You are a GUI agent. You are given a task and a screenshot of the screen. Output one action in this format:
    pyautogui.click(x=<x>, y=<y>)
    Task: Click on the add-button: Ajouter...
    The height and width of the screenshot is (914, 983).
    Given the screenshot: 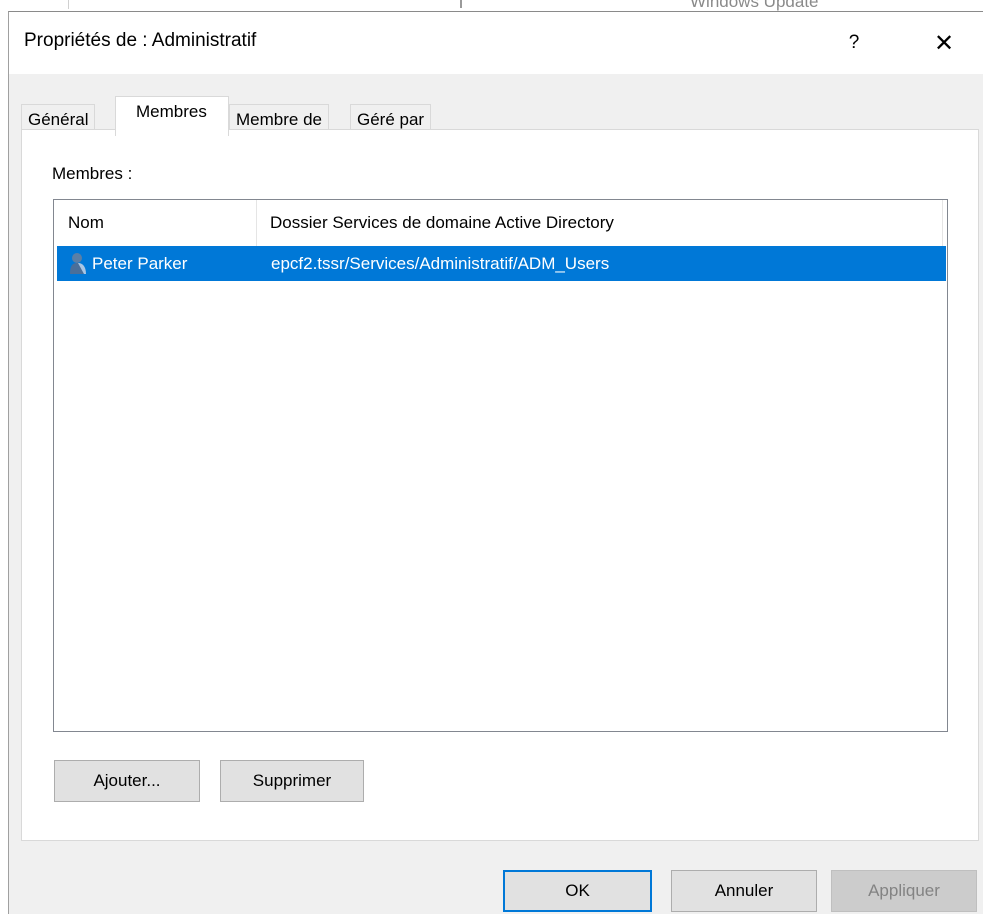 What is the action you would take?
    pyautogui.click(x=127, y=781)
    